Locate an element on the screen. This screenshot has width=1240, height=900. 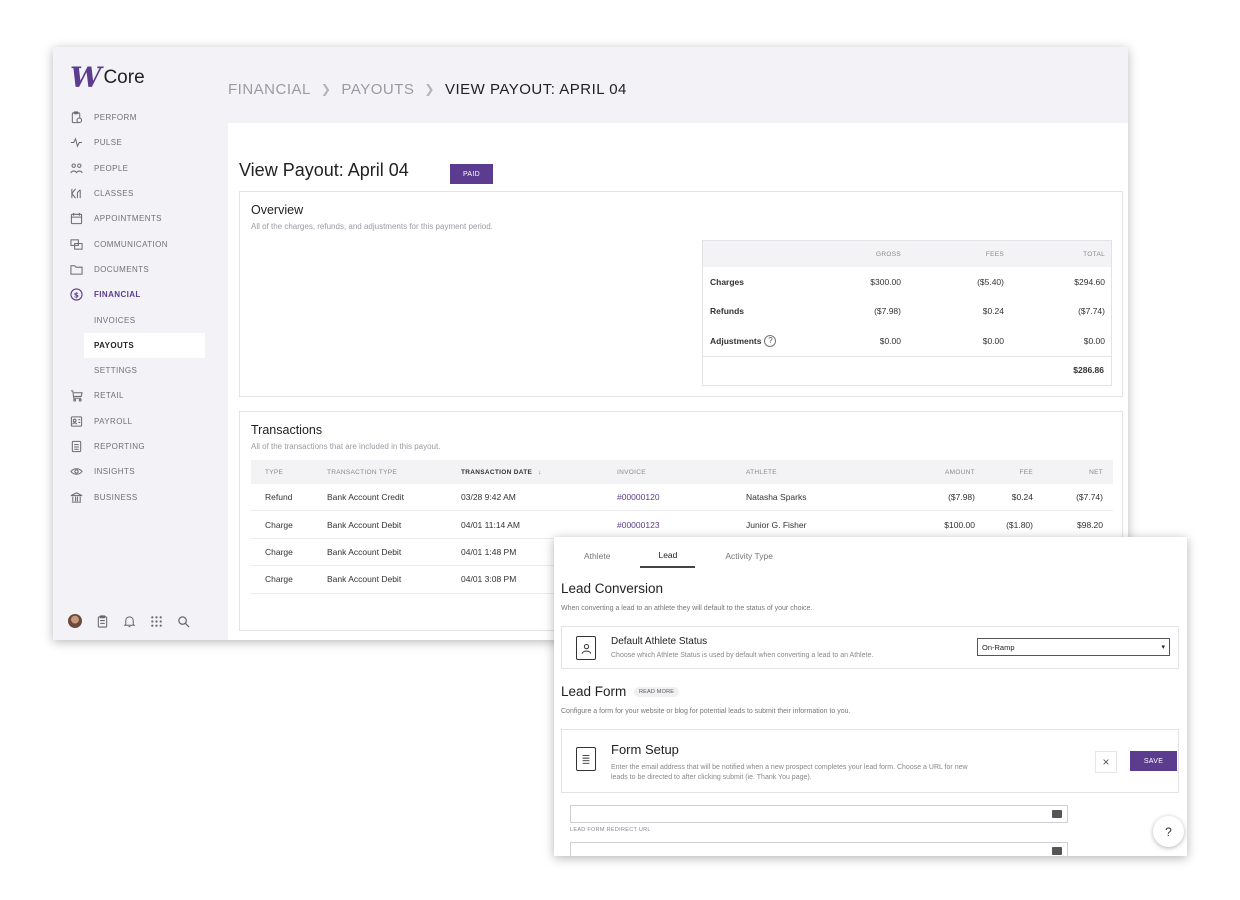
sidebar-item-business: BUSINESS is located at coordinates (140, 496).